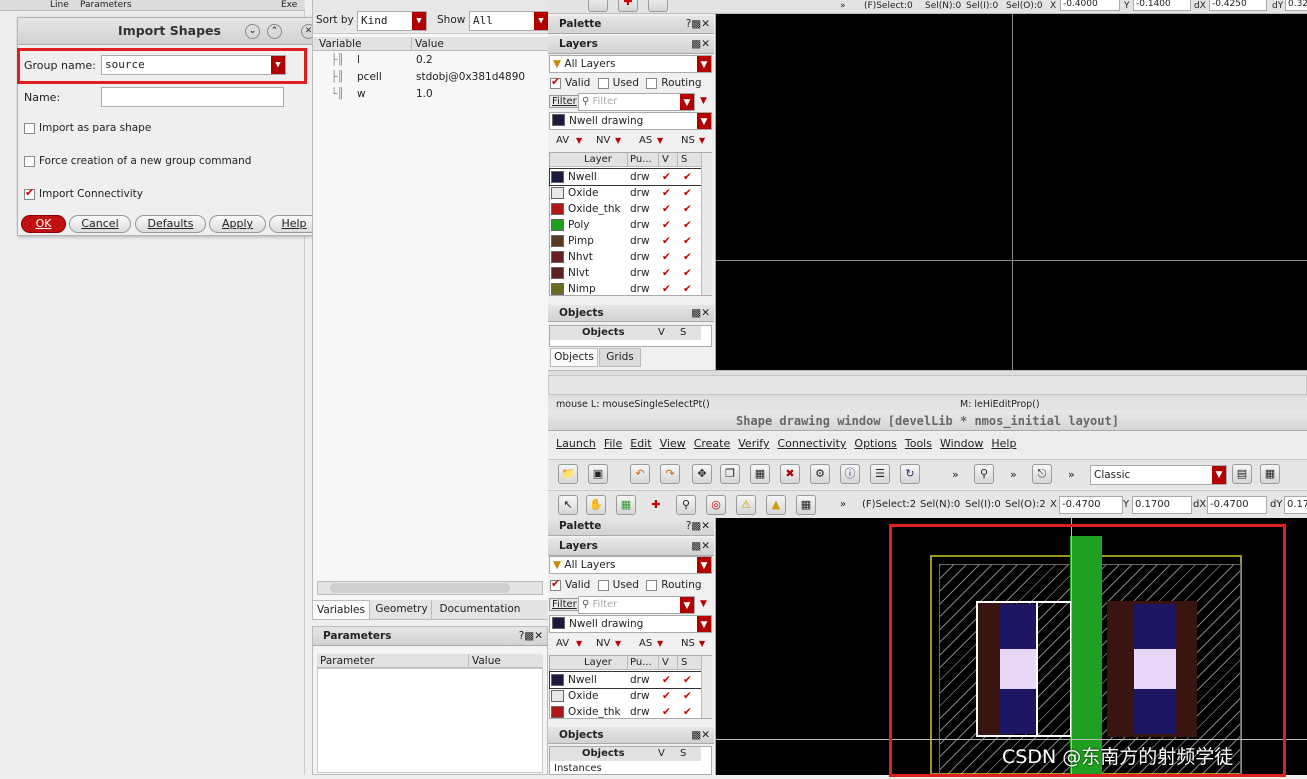 Image resolution: width=1307 pixels, height=779 pixels. What do you see at coordinates (574, 357) in the screenshot?
I see `tab-objects: Objects` at bounding box center [574, 357].